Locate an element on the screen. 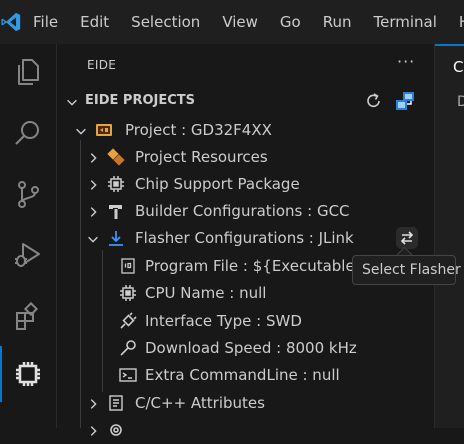 The height and width of the screenshot is (444, 464). editor-area: C D is located at coordinates (449, 236).